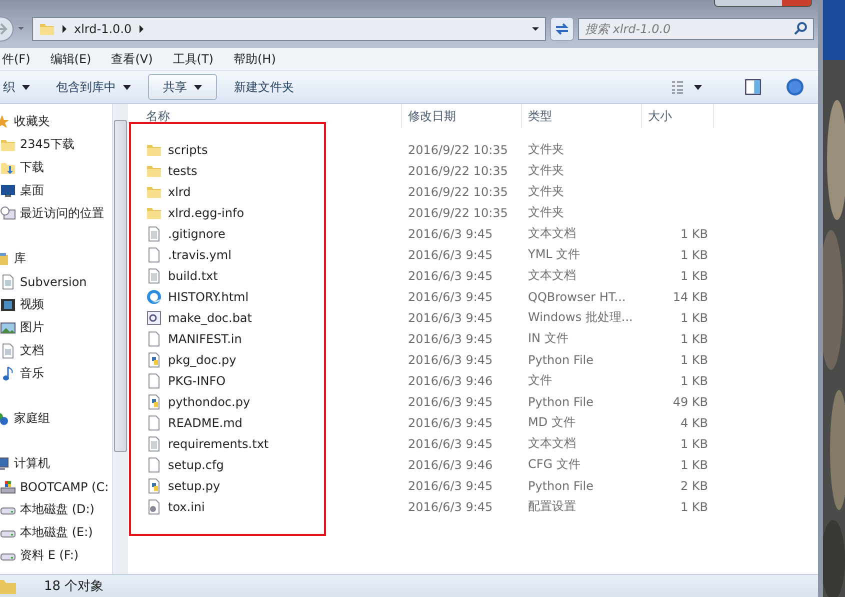  What do you see at coordinates (56, 350) in the screenshot?
I see `sidebar-item: 文档` at bounding box center [56, 350].